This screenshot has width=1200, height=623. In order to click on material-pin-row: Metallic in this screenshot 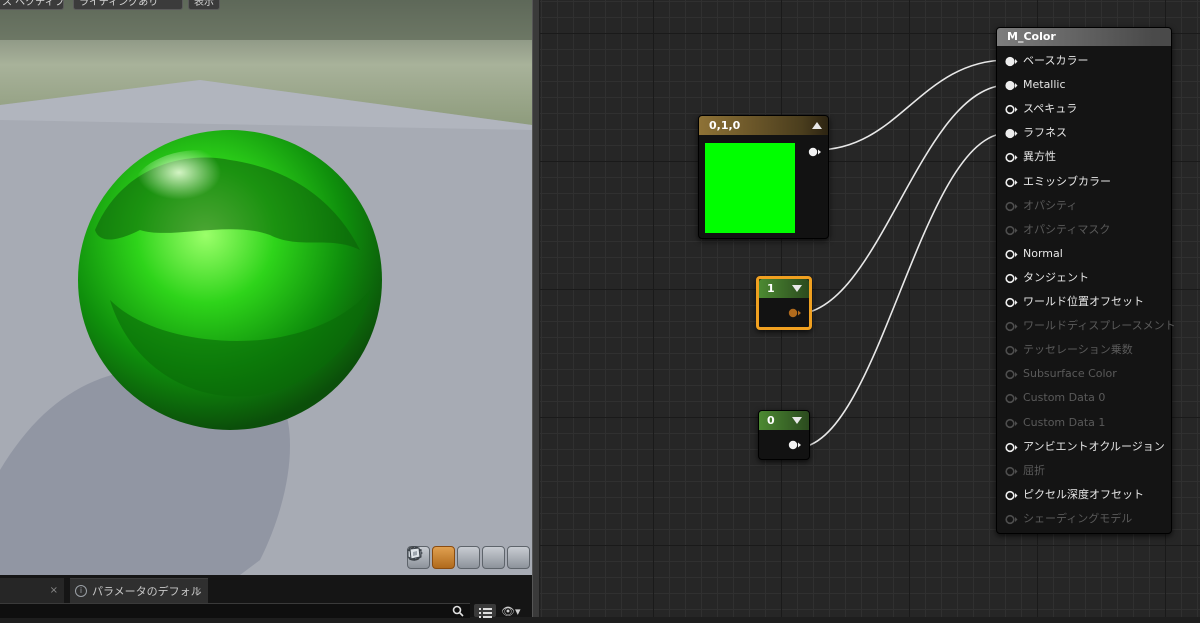, I will do `click(1082, 85)`.